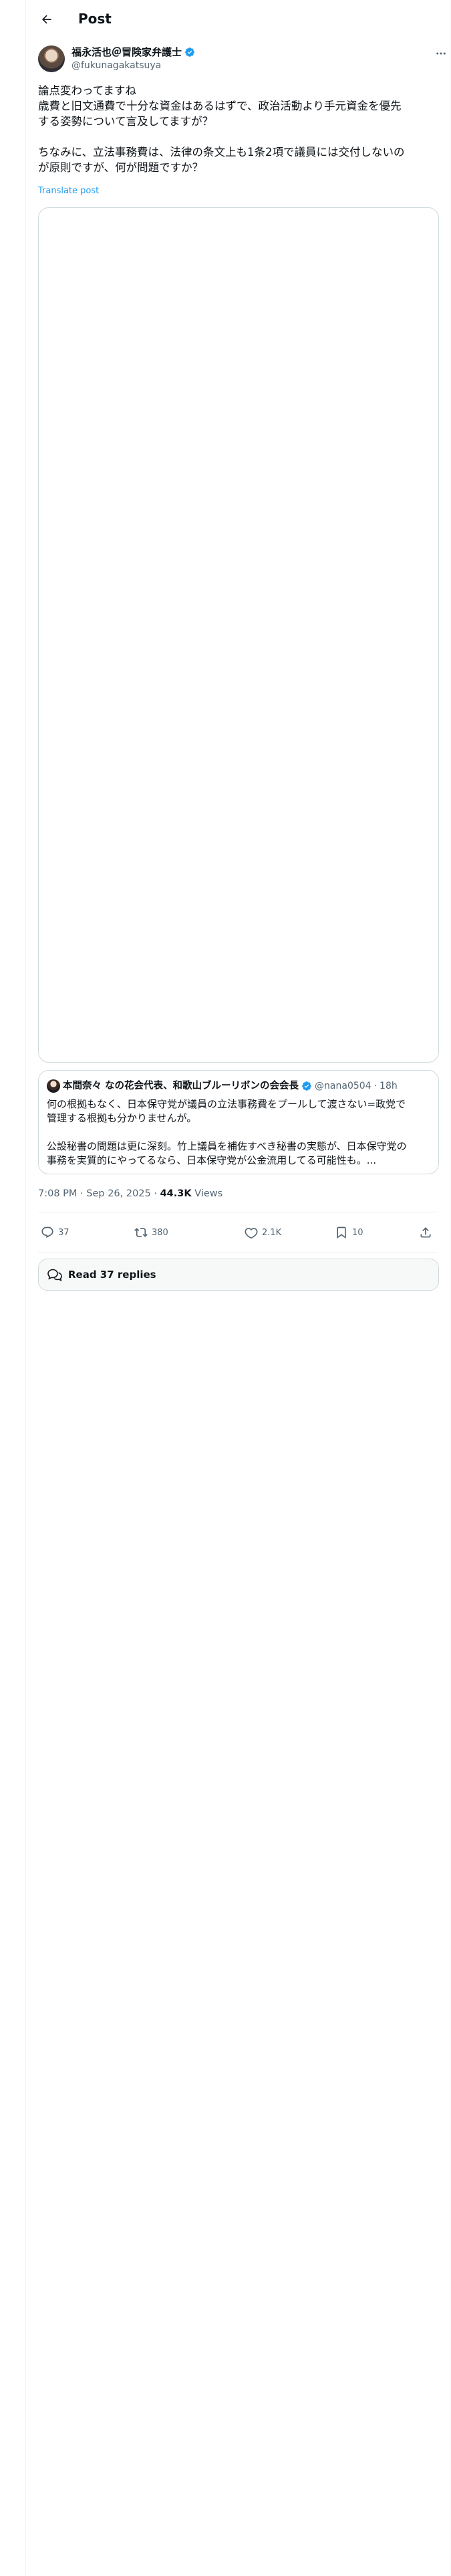 The height and width of the screenshot is (2576, 451). What do you see at coordinates (227, 1146) in the screenshot?
I see `quoted-text-line: 公設秘書の問題は更に深刻。竹上議員を補佐すべき秘書の実態が、日本保守党の` at bounding box center [227, 1146].